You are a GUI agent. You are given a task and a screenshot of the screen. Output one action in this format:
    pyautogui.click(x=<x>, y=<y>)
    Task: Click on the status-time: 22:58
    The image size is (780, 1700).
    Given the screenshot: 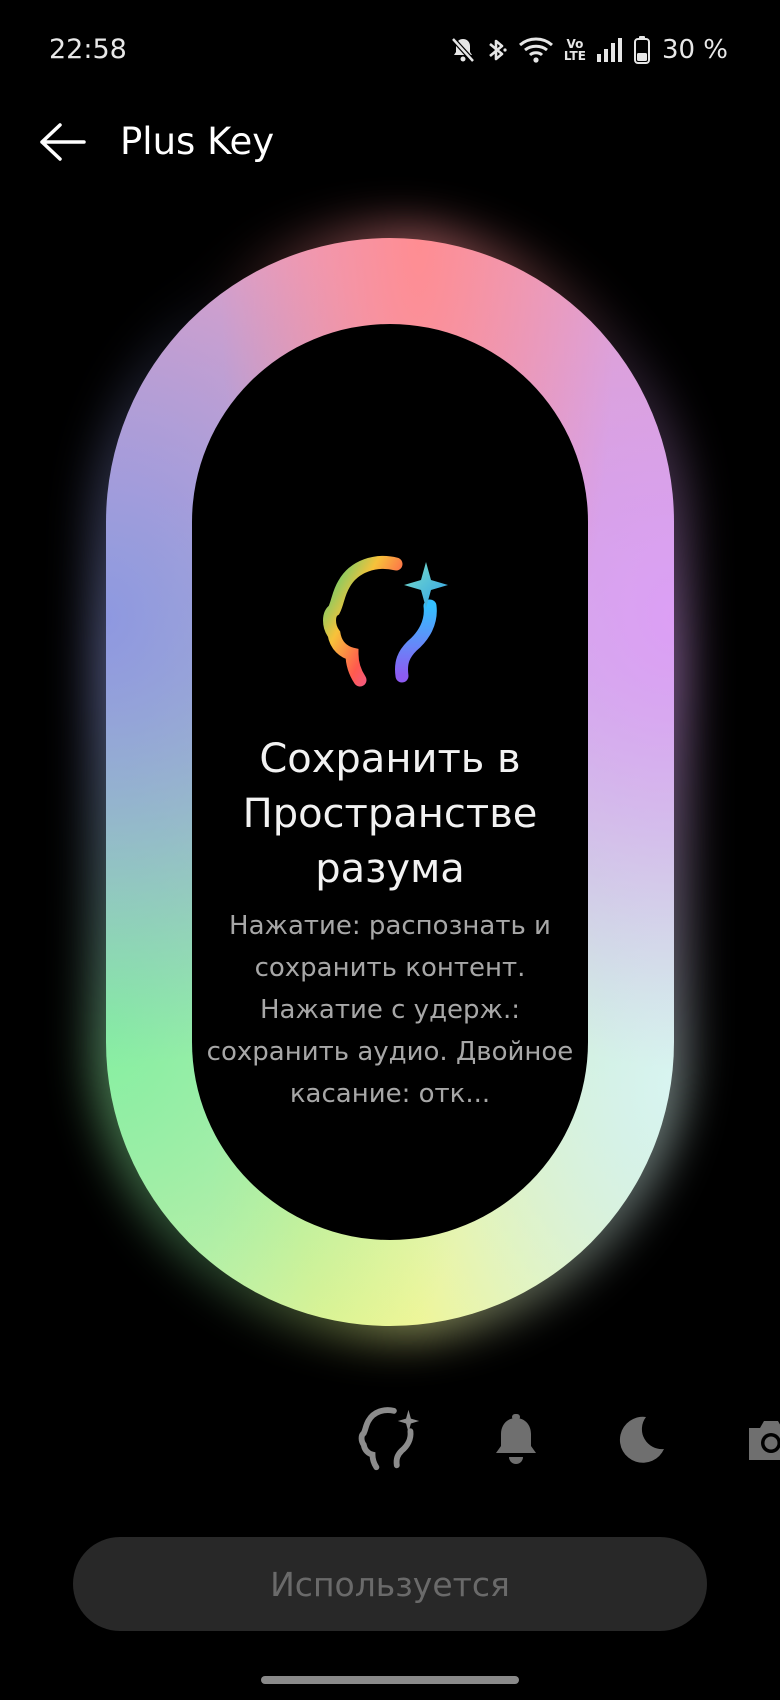 What is the action you would take?
    pyautogui.click(x=88, y=49)
    